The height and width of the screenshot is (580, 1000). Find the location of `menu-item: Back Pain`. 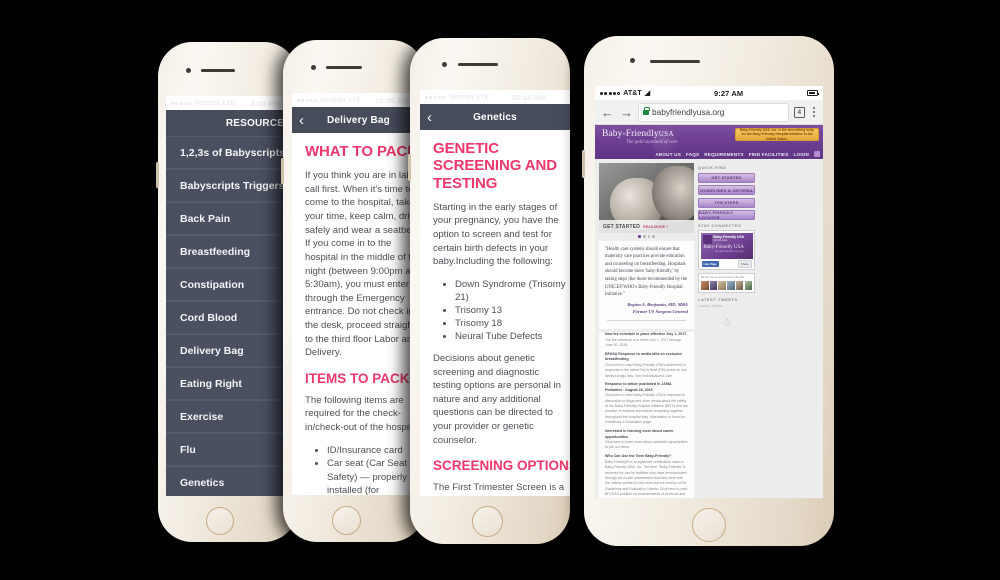

menu-item: Back Pain is located at coordinates (232, 218).